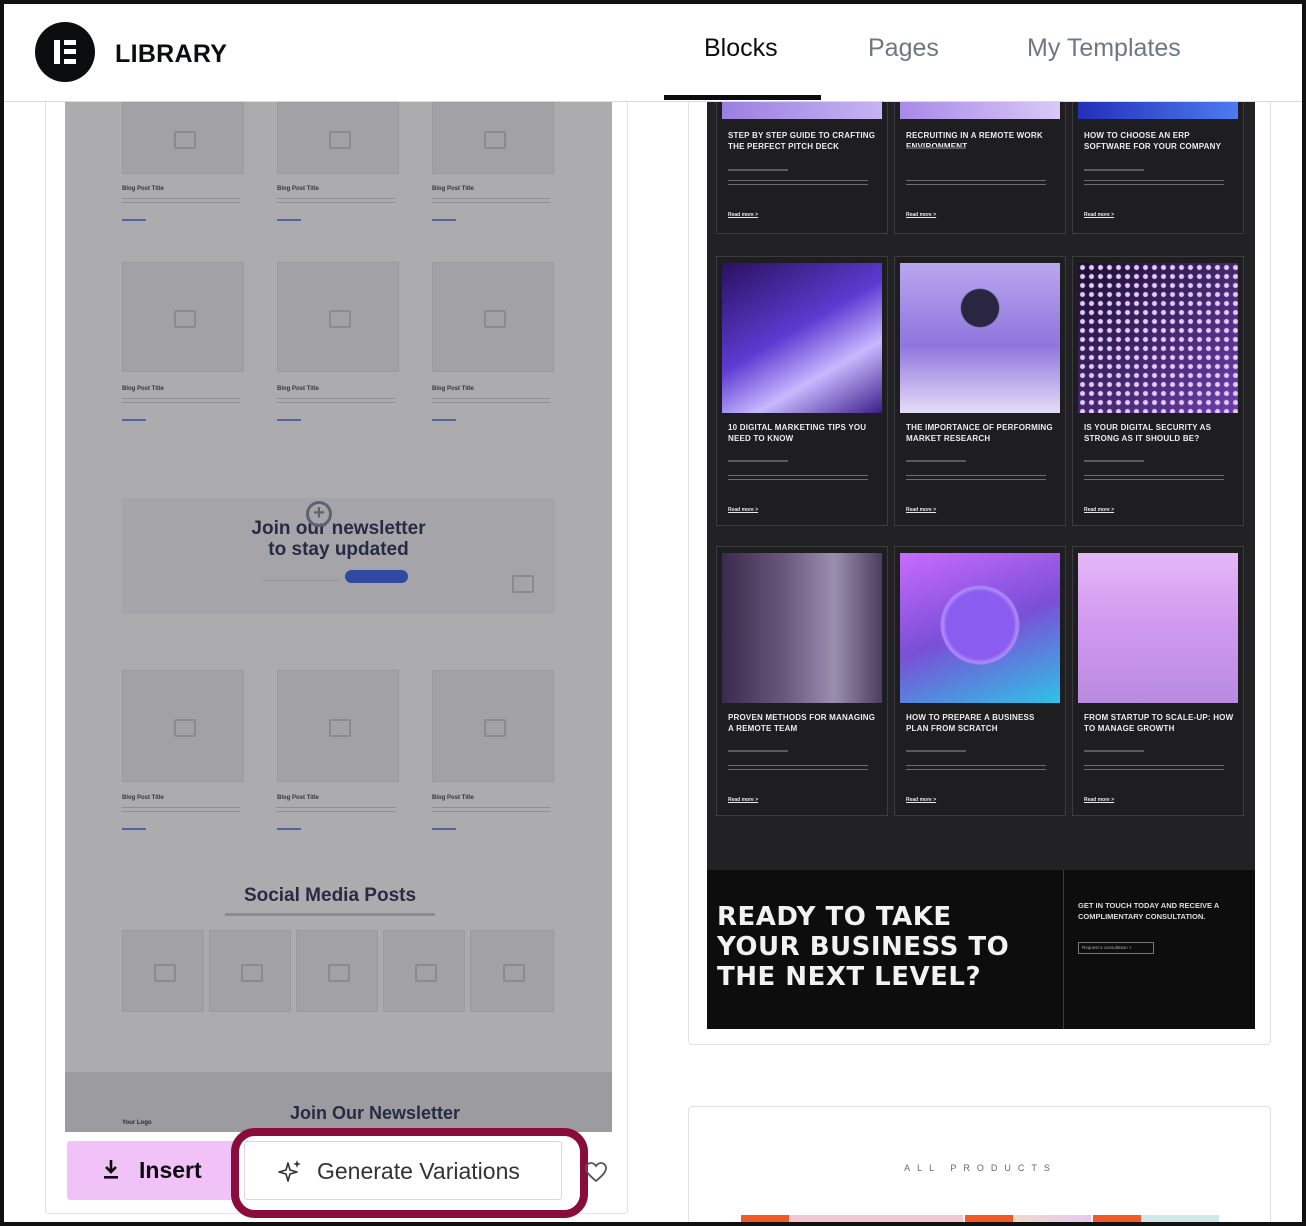  What do you see at coordinates (137, 1123) in the screenshot?
I see `footer-logo: Your Logo` at bounding box center [137, 1123].